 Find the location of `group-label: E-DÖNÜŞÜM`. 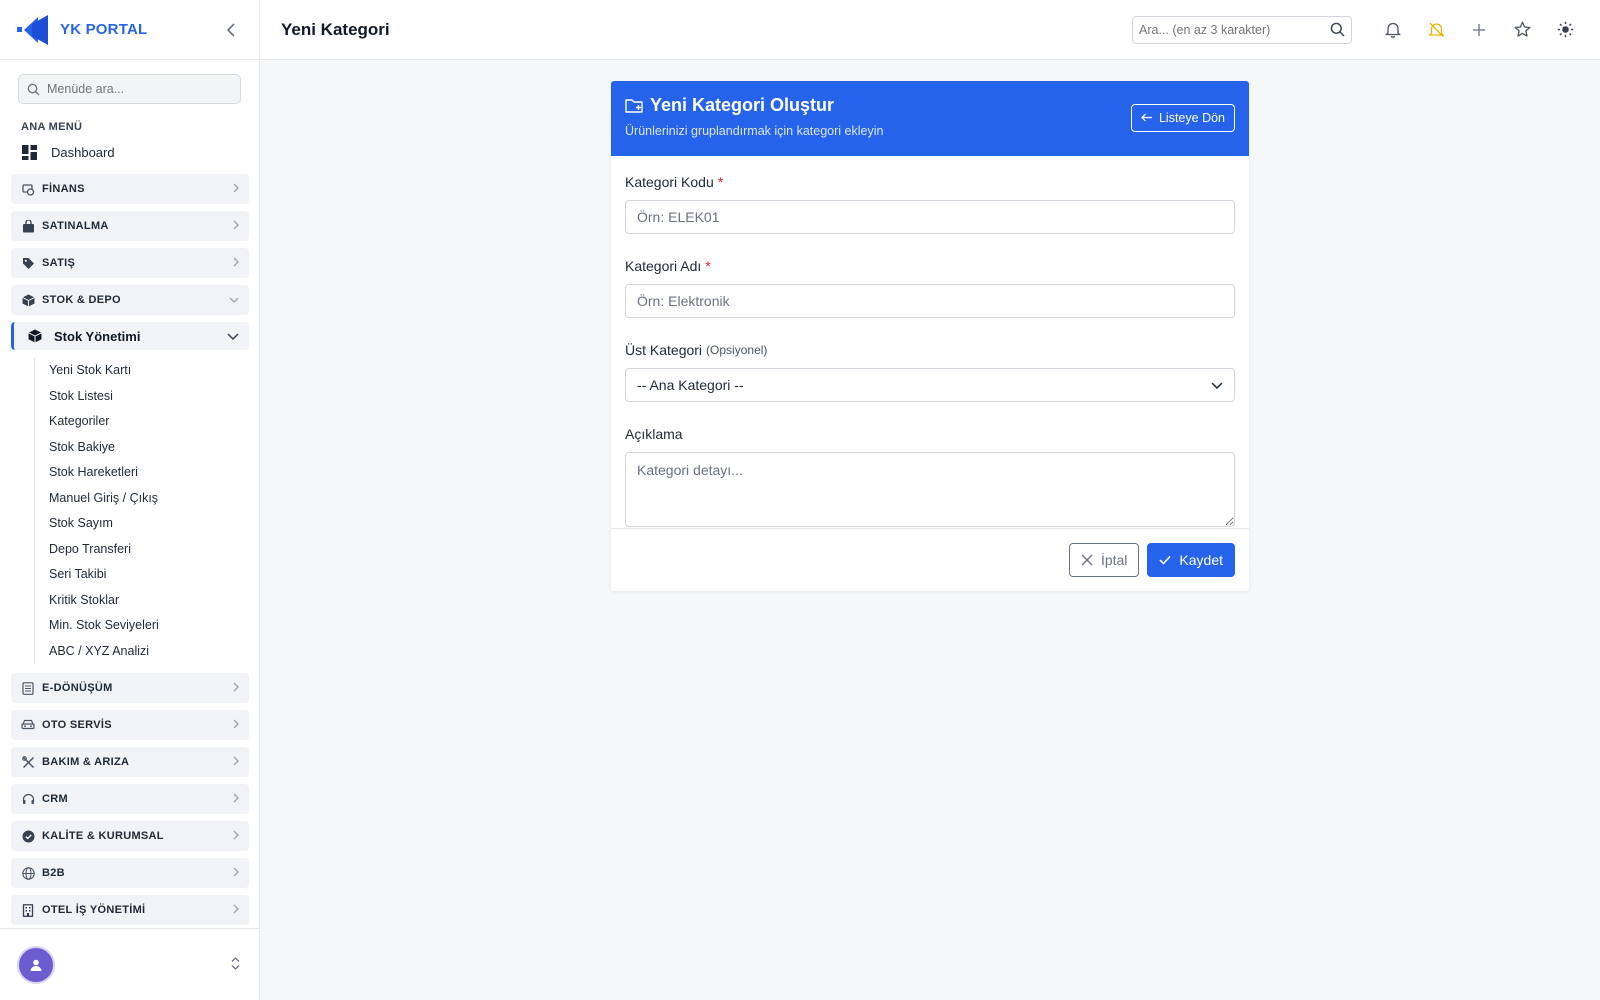

group-label: E-DÖNÜŞÜM is located at coordinates (77, 688).